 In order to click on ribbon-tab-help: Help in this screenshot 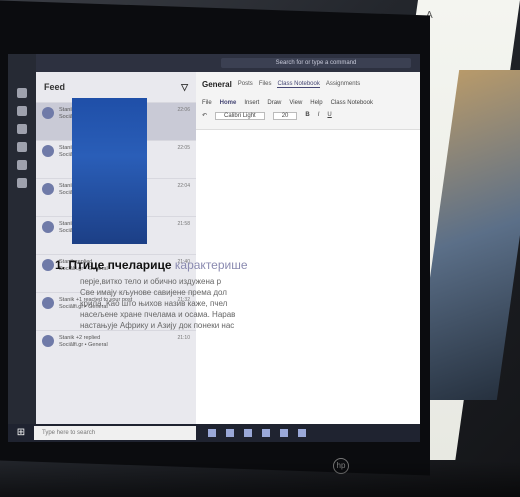, I will do `click(316, 103)`.